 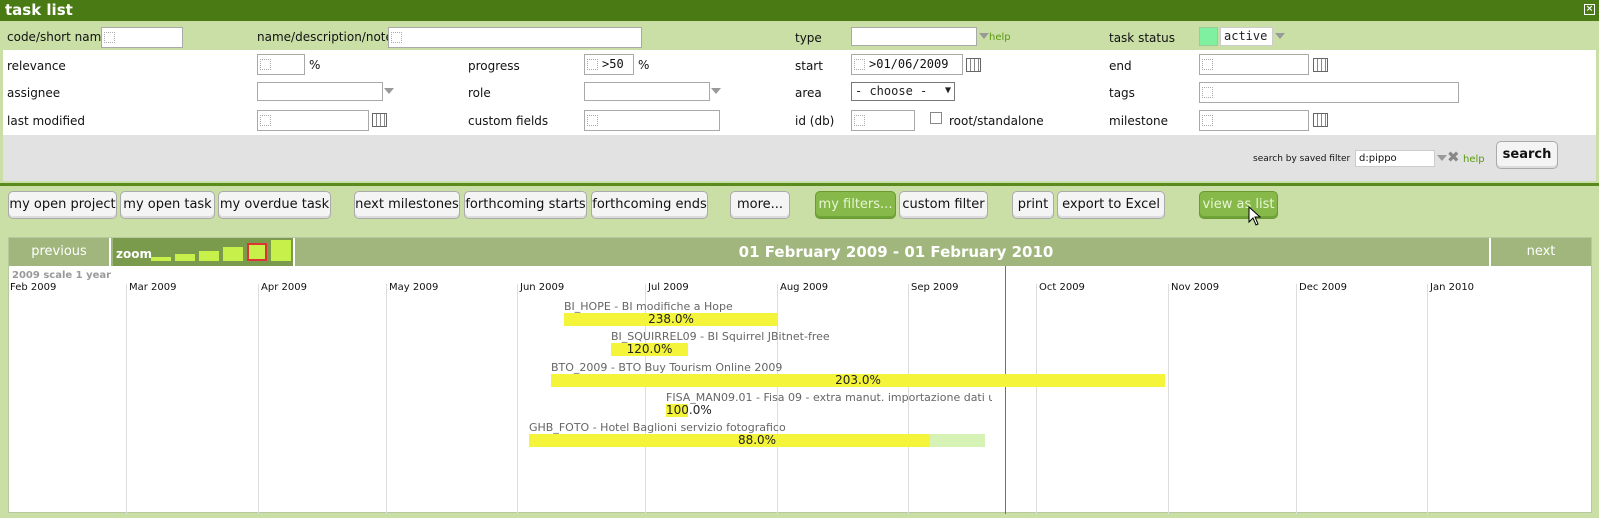 What do you see at coordinates (668, 287) in the screenshot?
I see `month-label: Jul 2009` at bounding box center [668, 287].